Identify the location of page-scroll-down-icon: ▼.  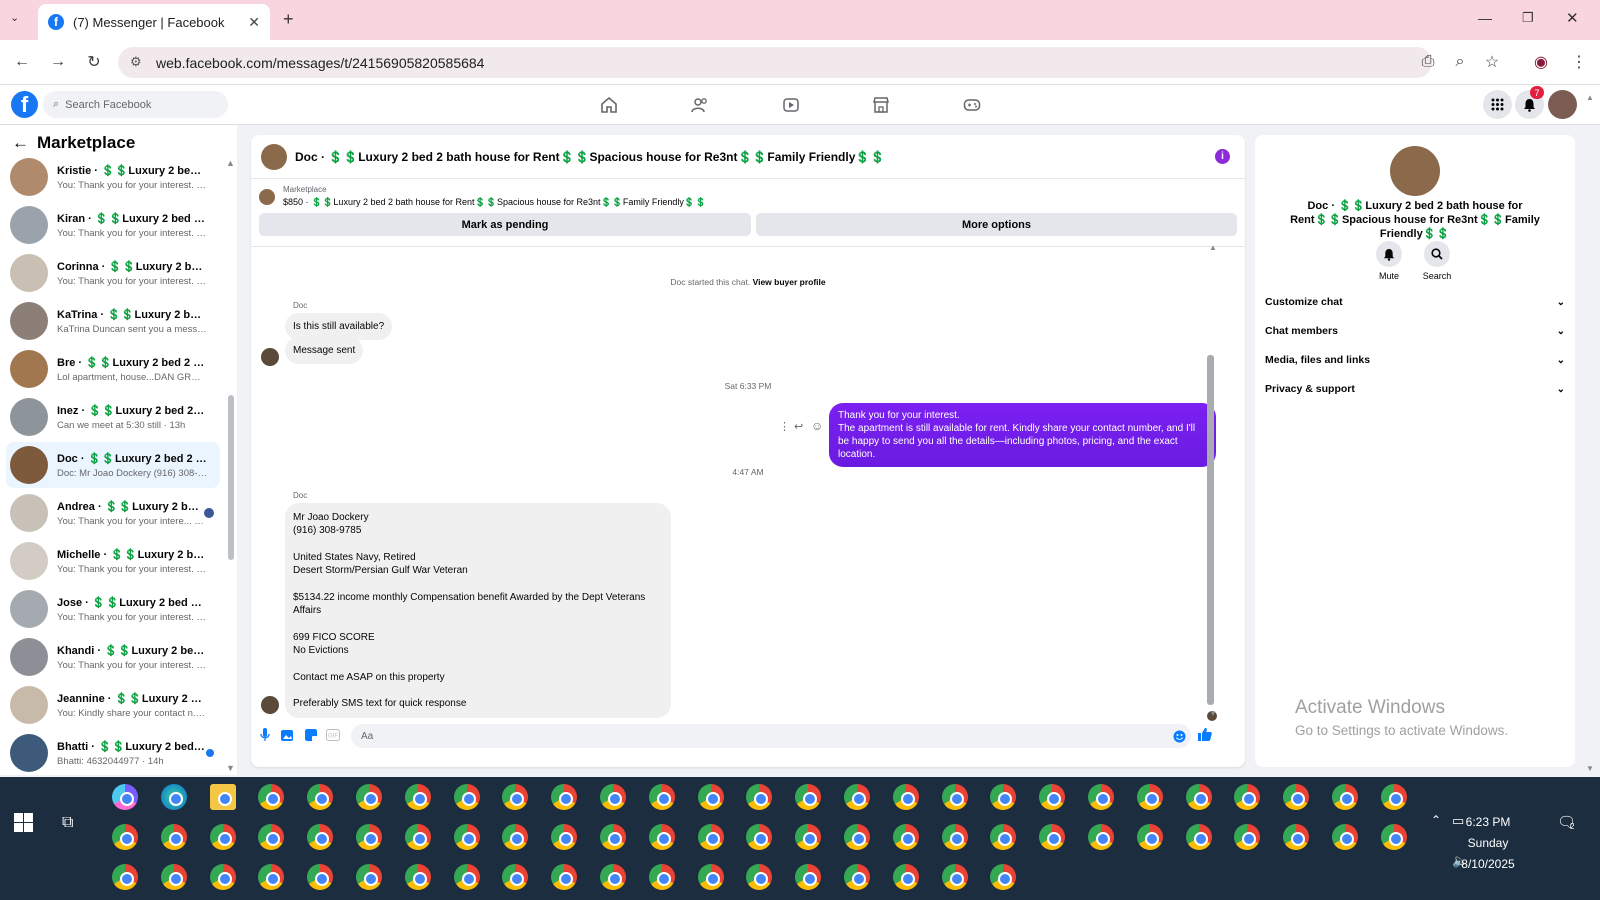
(1590, 768).